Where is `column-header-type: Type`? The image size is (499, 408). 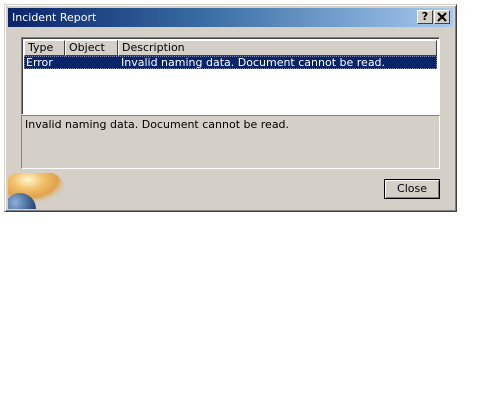
column-header-type: Type is located at coordinates (44, 48).